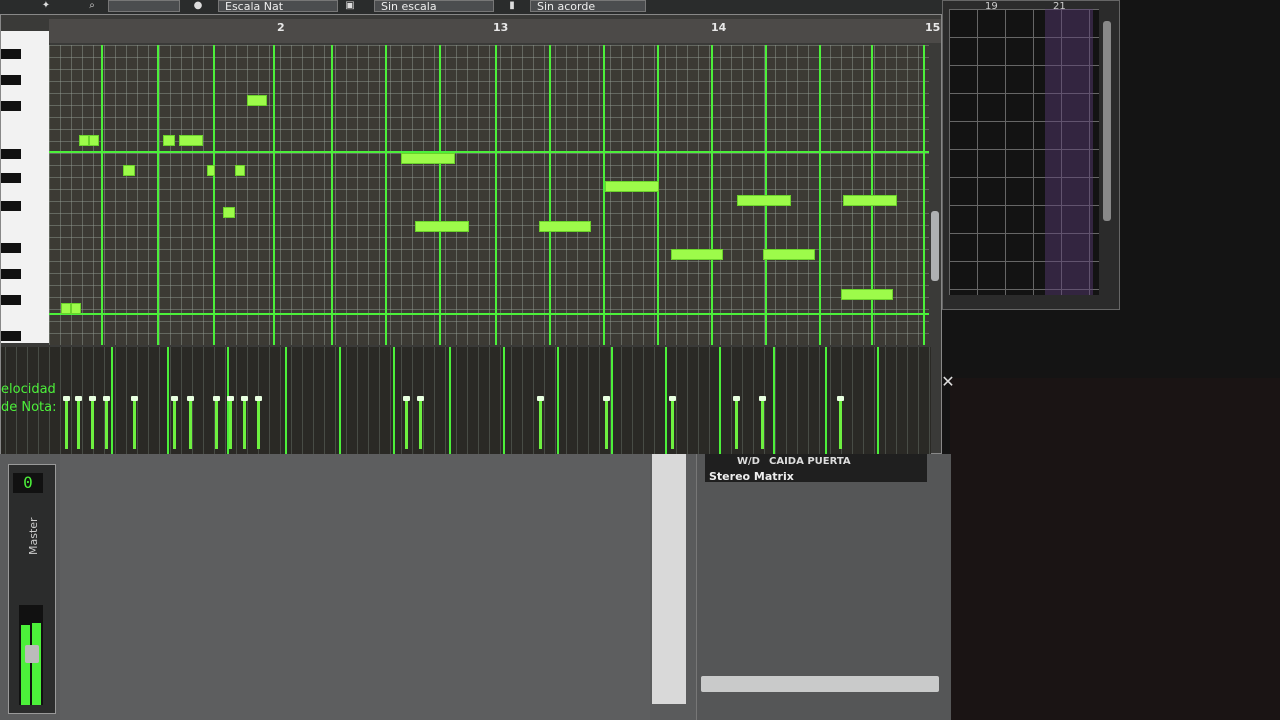 The image size is (1280, 720). I want to click on octave-line, so click(489, 152).